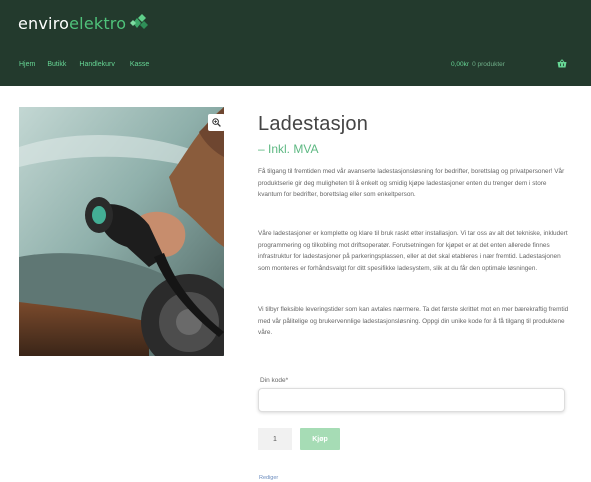 The width and height of the screenshot is (591, 482). What do you see at coordinates (139, 21) in the screenshot?
I see `leaf-diamond-icon` at bounding box center [139, 21].